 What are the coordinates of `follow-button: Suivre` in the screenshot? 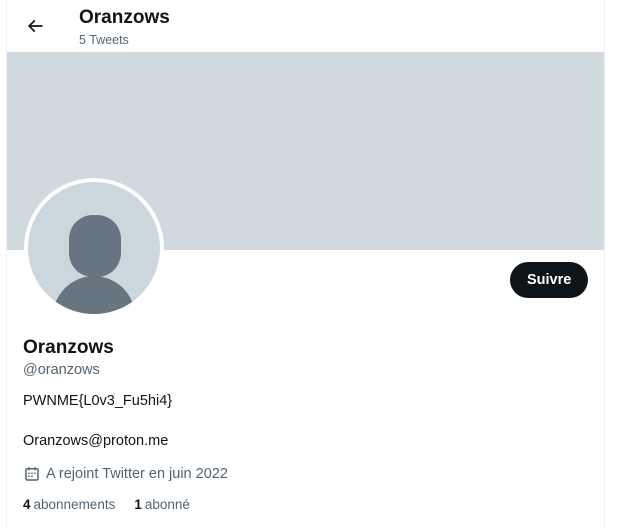 It's located at (549, 280).